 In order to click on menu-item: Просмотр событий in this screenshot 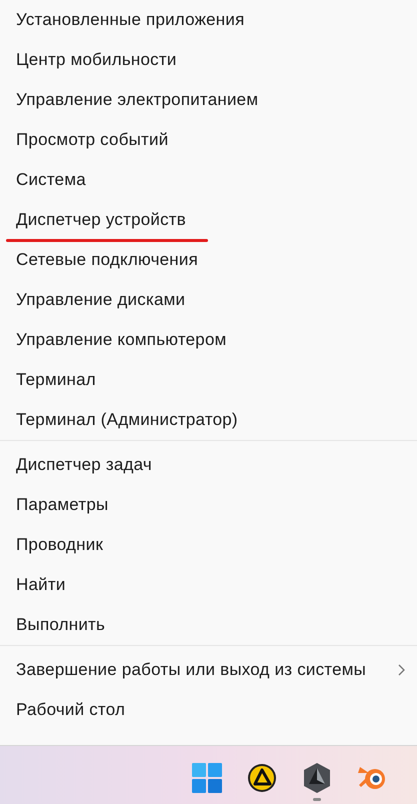, I will do `click(208, 140)`.